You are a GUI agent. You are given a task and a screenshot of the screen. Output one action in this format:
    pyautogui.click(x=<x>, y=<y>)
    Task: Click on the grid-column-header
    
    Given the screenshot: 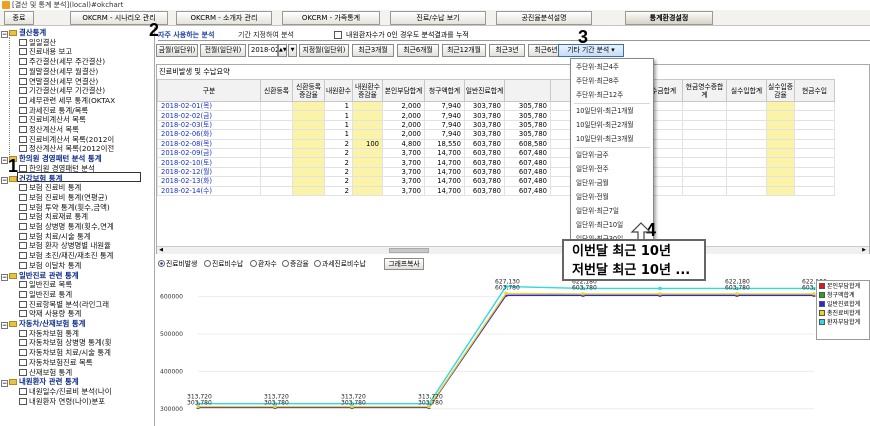 What is the action you would take?
    pyautogui.click(x=527, y=90)
    